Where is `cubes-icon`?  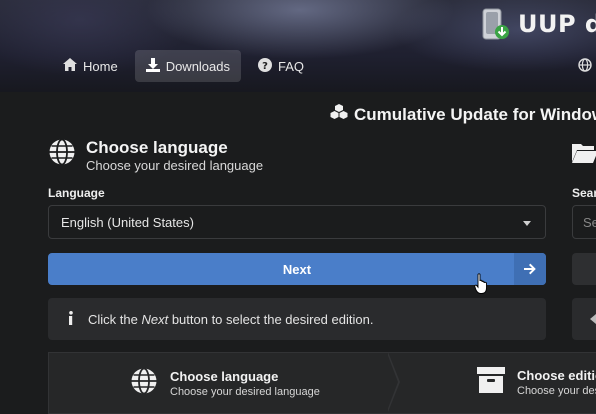 cubes-icon is located at coordinates (339, 114).